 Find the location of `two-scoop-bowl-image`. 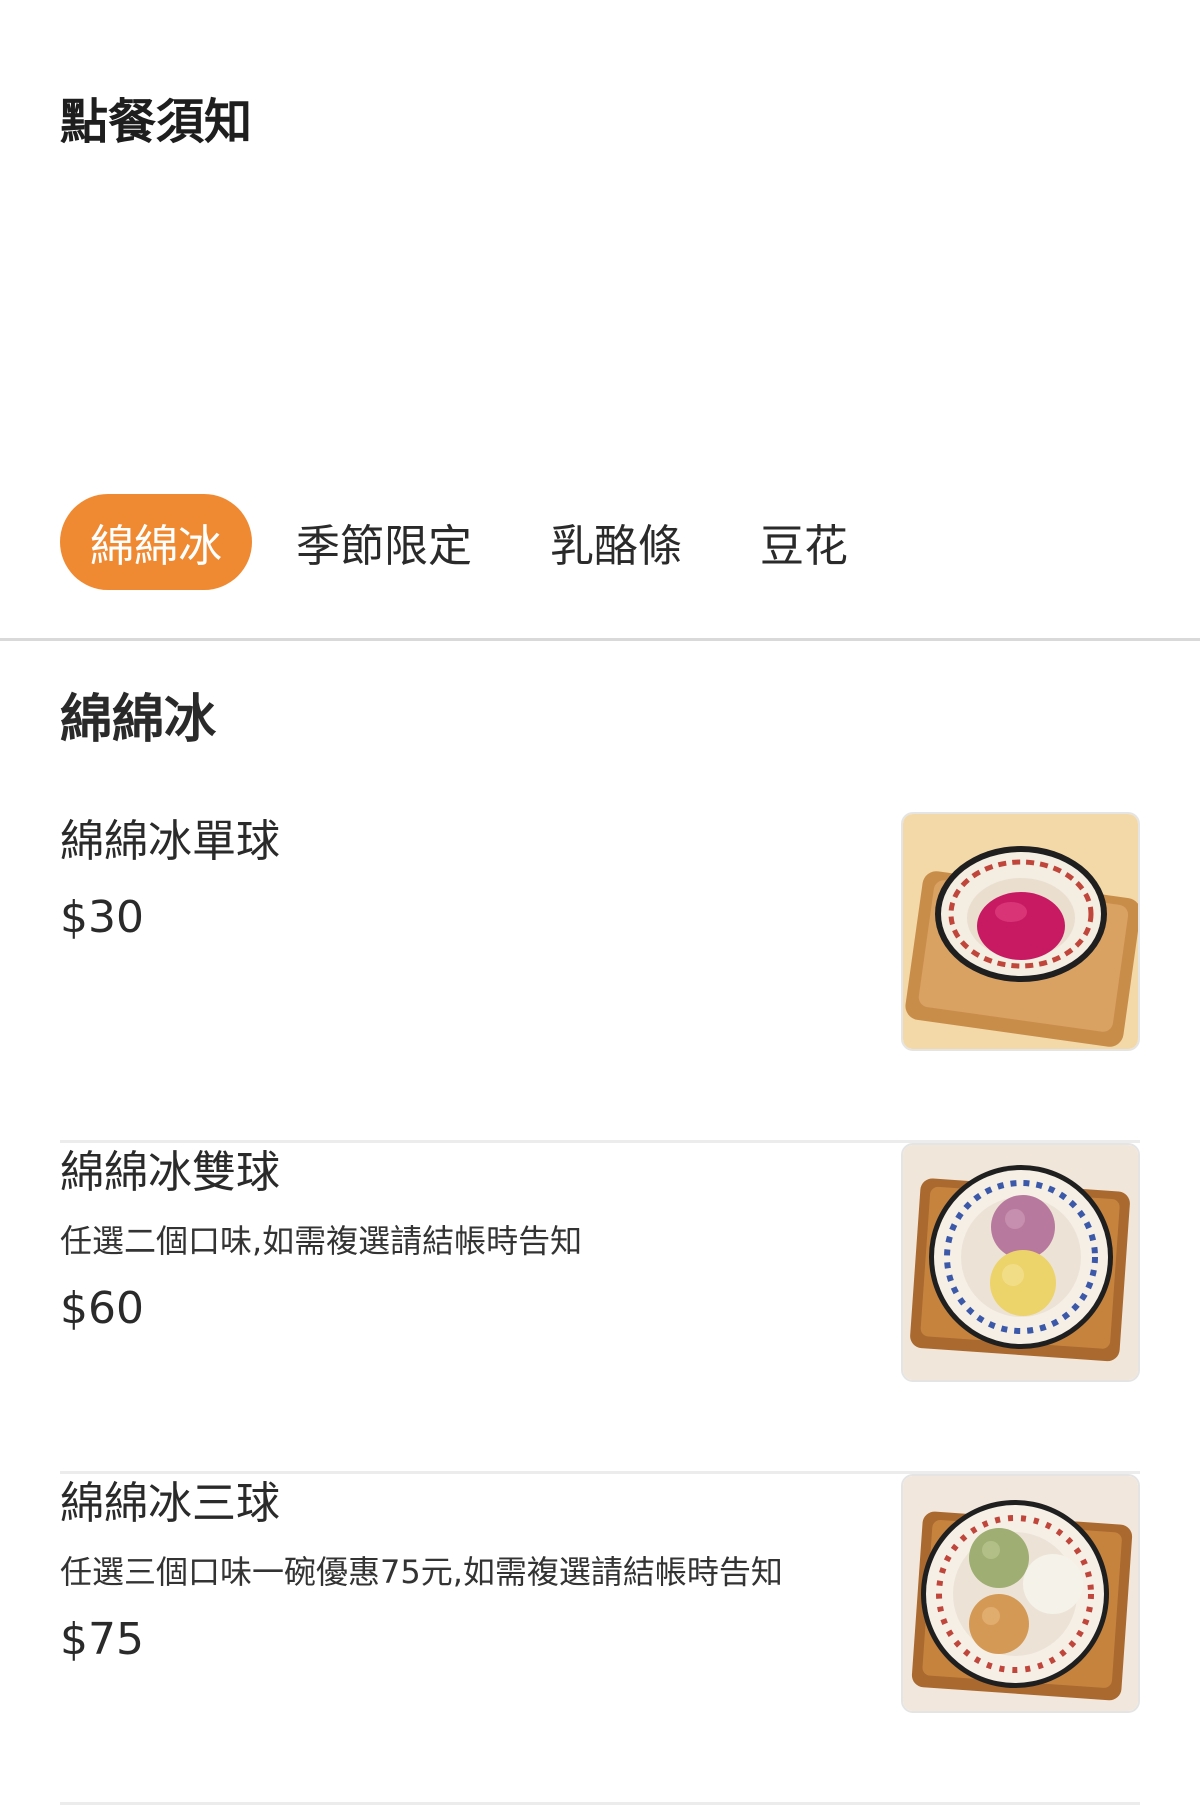

two-scoop-bowl-image is located at coordinates (1020, 1262).